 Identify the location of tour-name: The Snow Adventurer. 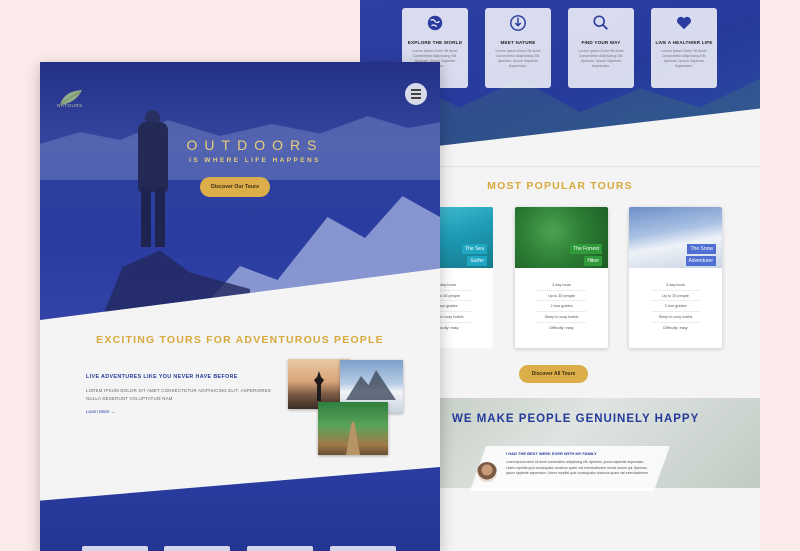
(700, 255).